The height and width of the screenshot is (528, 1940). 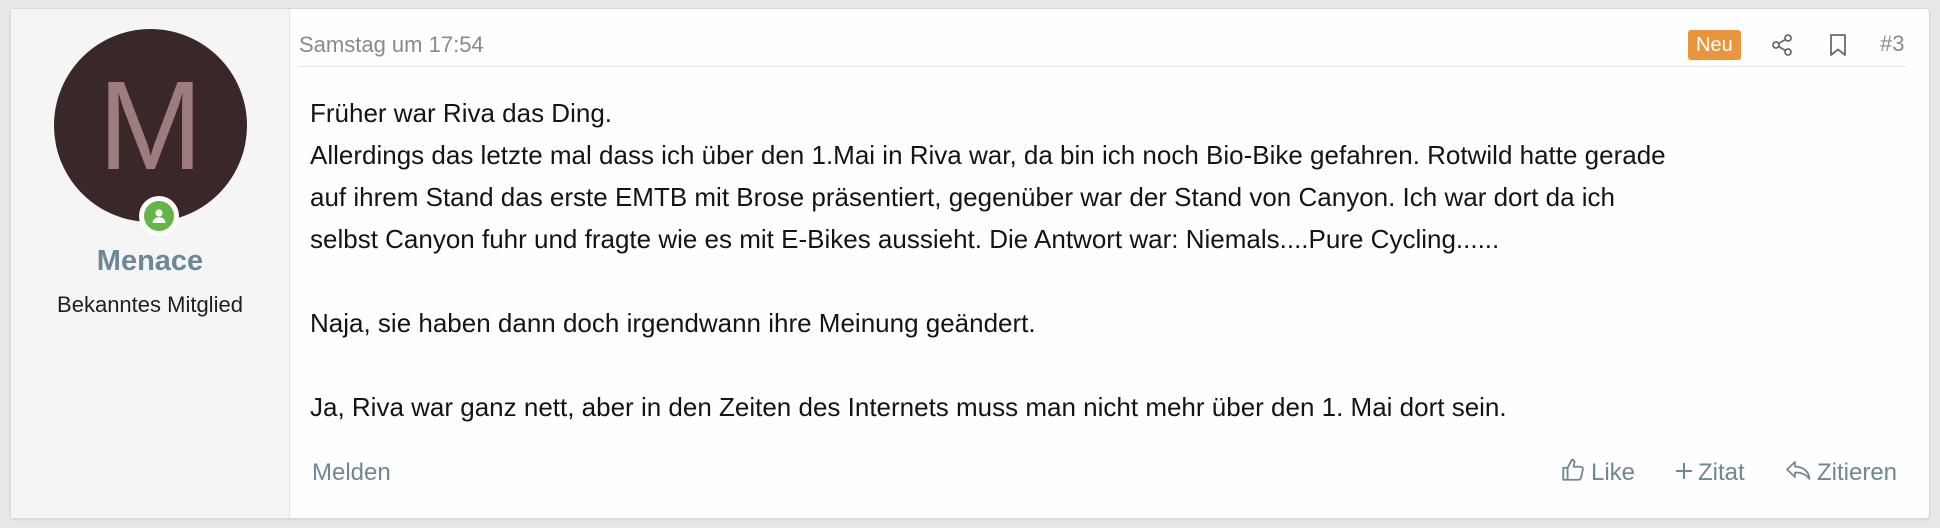 I want to click on post-date: Samstag um 17:54, so click(x=391, y=45).